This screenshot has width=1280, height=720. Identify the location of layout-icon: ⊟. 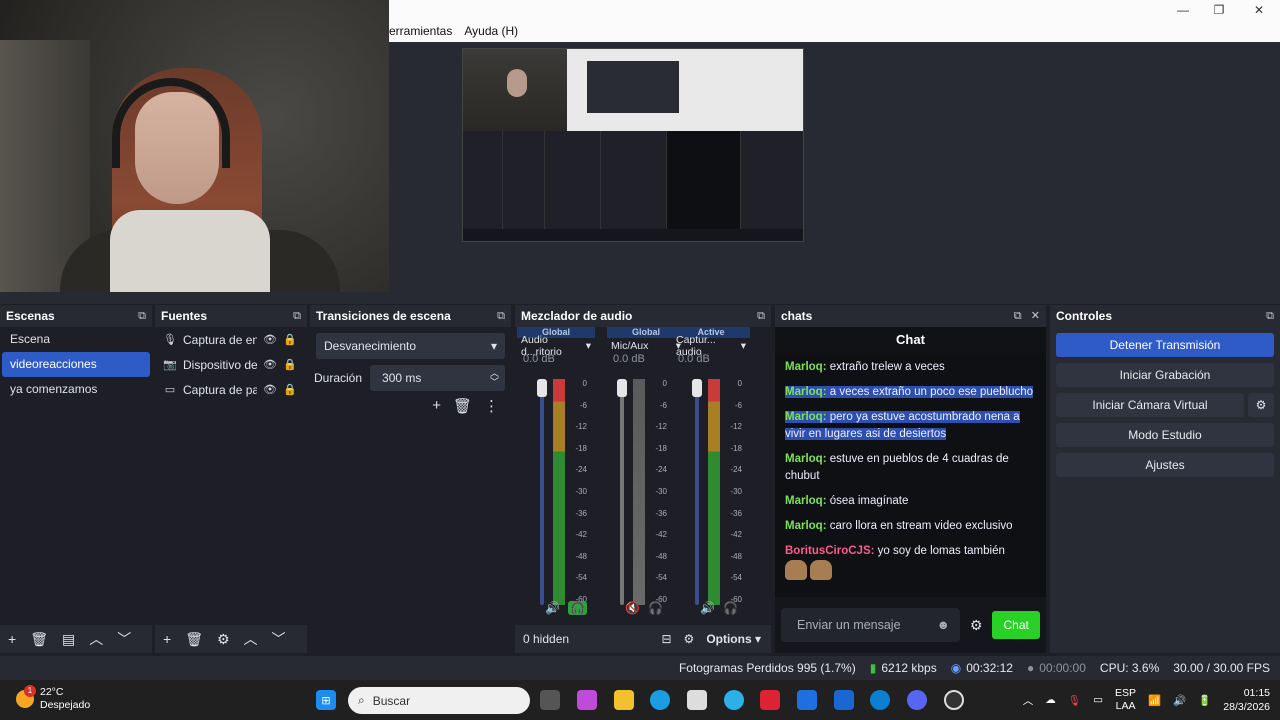
(666, 639).